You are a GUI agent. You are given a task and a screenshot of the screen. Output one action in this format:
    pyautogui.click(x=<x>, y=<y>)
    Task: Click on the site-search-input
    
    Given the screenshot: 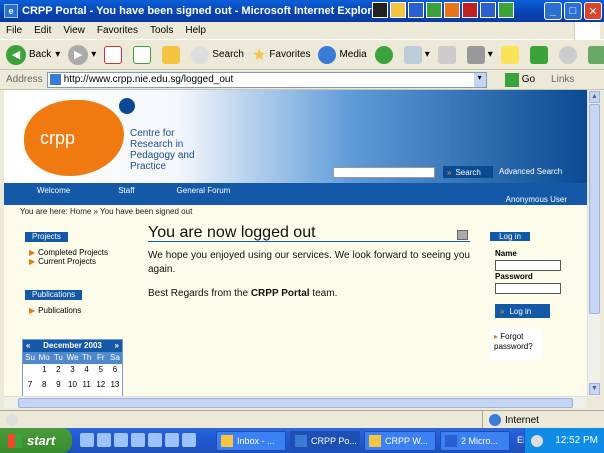 What is the action you would take?
    pyautogui.click(x=384, y=172)
    